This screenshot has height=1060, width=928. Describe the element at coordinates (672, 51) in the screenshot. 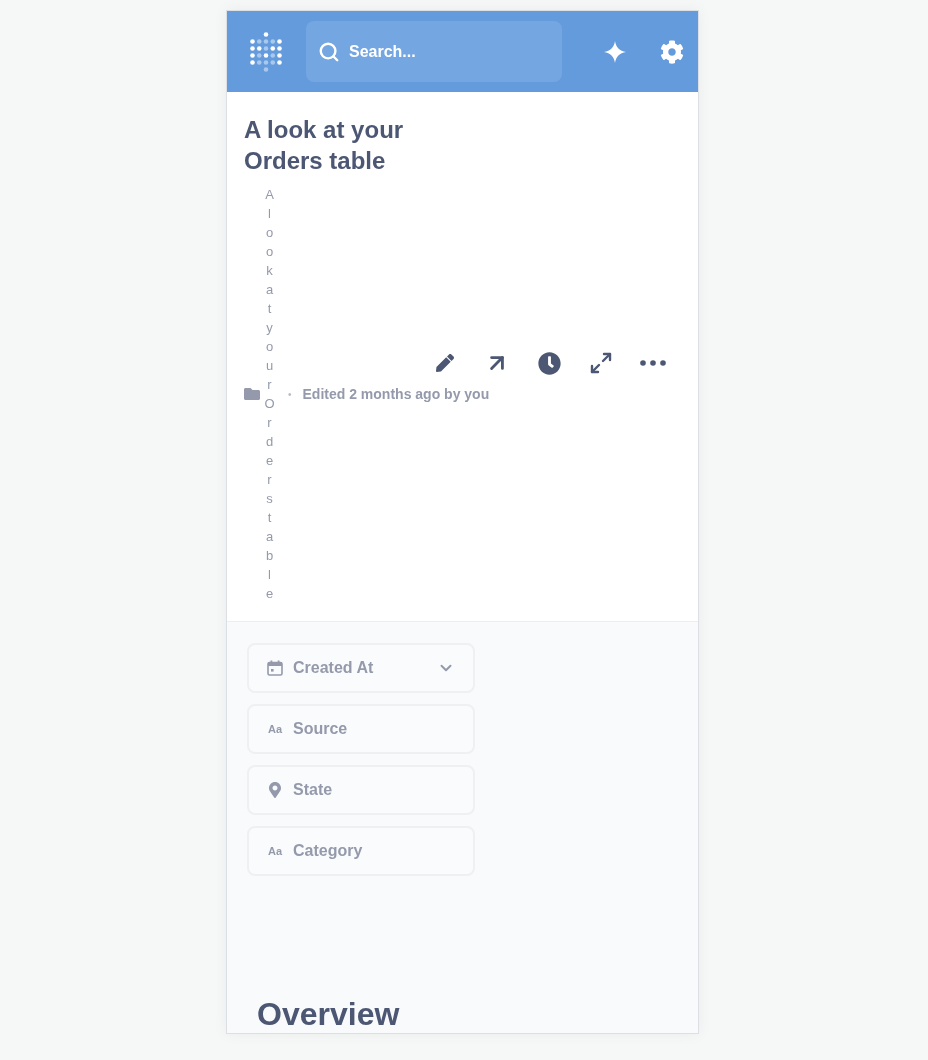

I see `settings-icon` at that location.